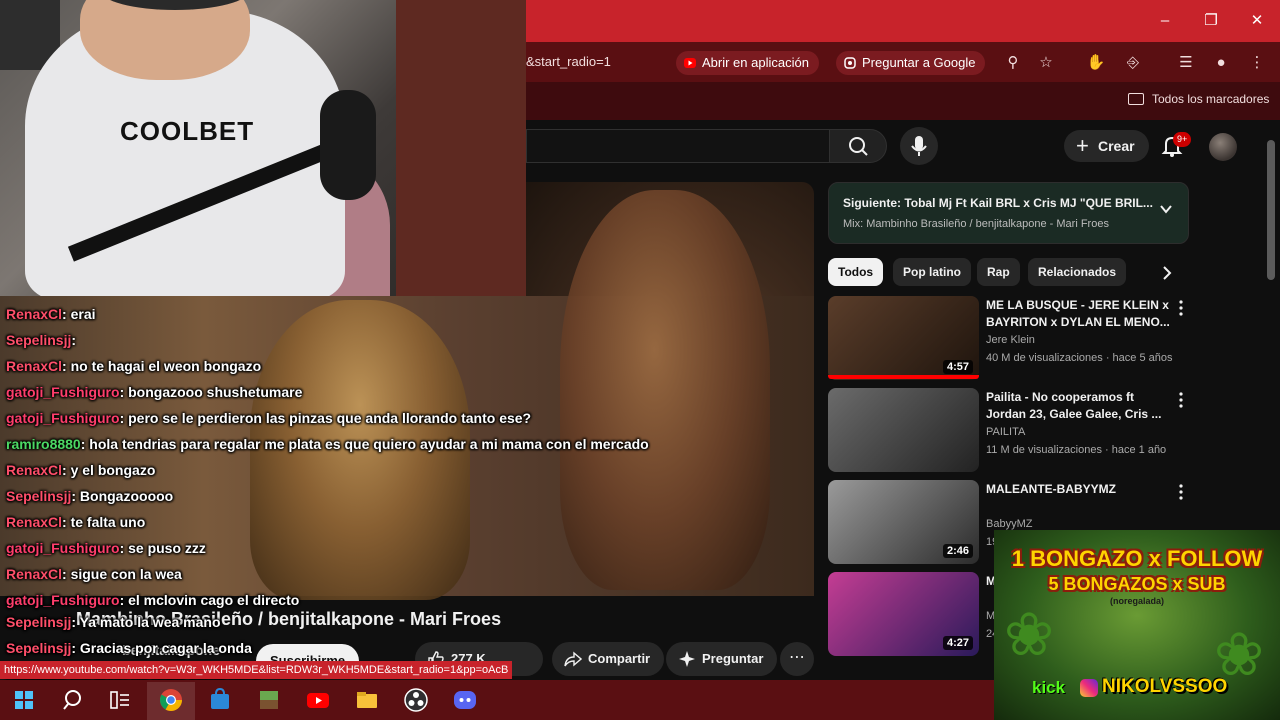 The image size is (1280, 720). I want to click on chip-todos: Todos, so click(856, 272).